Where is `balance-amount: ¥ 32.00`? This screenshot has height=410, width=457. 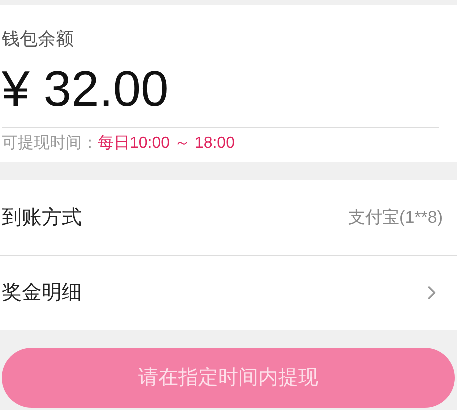 balance-amount: ¥ 32.00 is located at coordinates (86, 89).